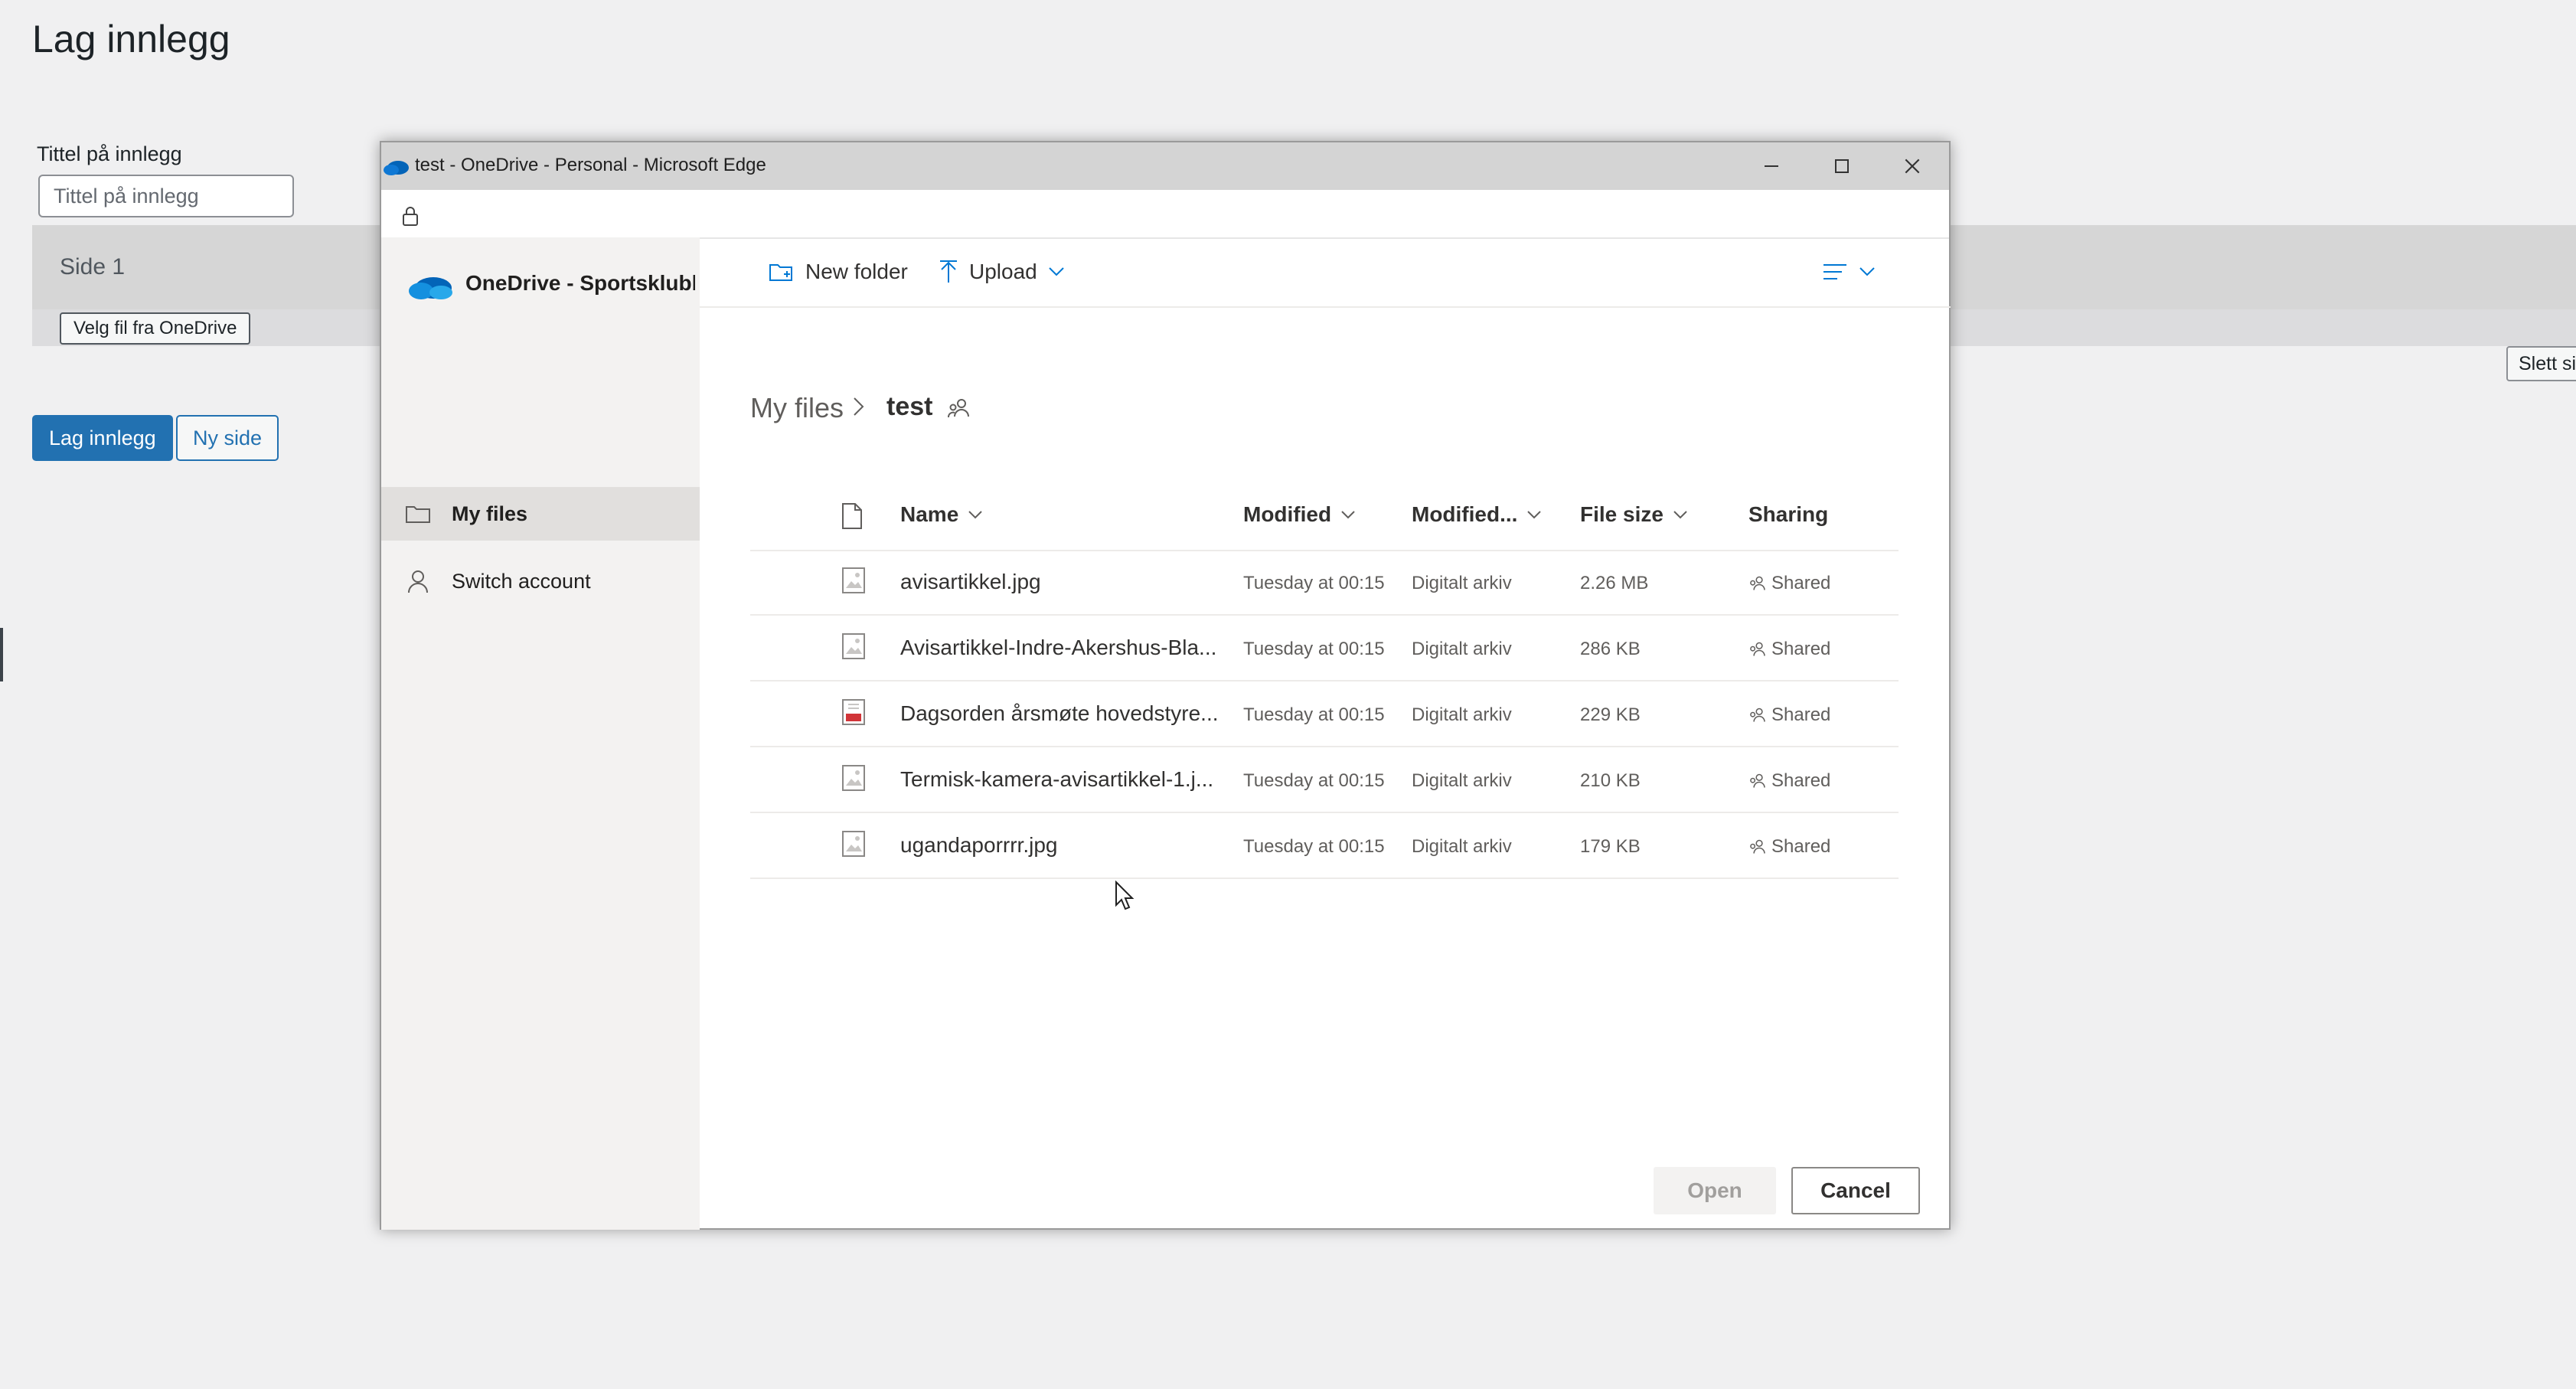 This screenshot has width=2576, height=1389. Describe the element at coordinates (780, 273) in the screenshot. I see `new-folder-icon` at that location.